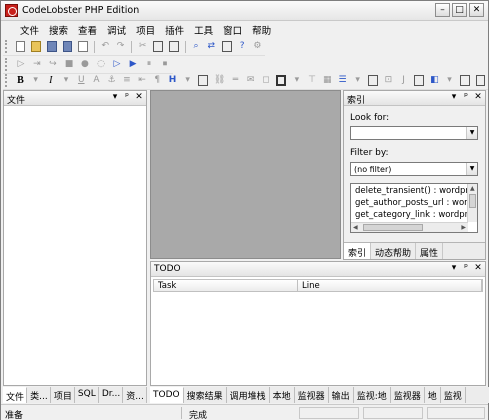 This screenshot has height=420, width=489. Describe the element at coordinates (149, 64) in the screenshot. I see `pause-icon: ⏸` at that location.